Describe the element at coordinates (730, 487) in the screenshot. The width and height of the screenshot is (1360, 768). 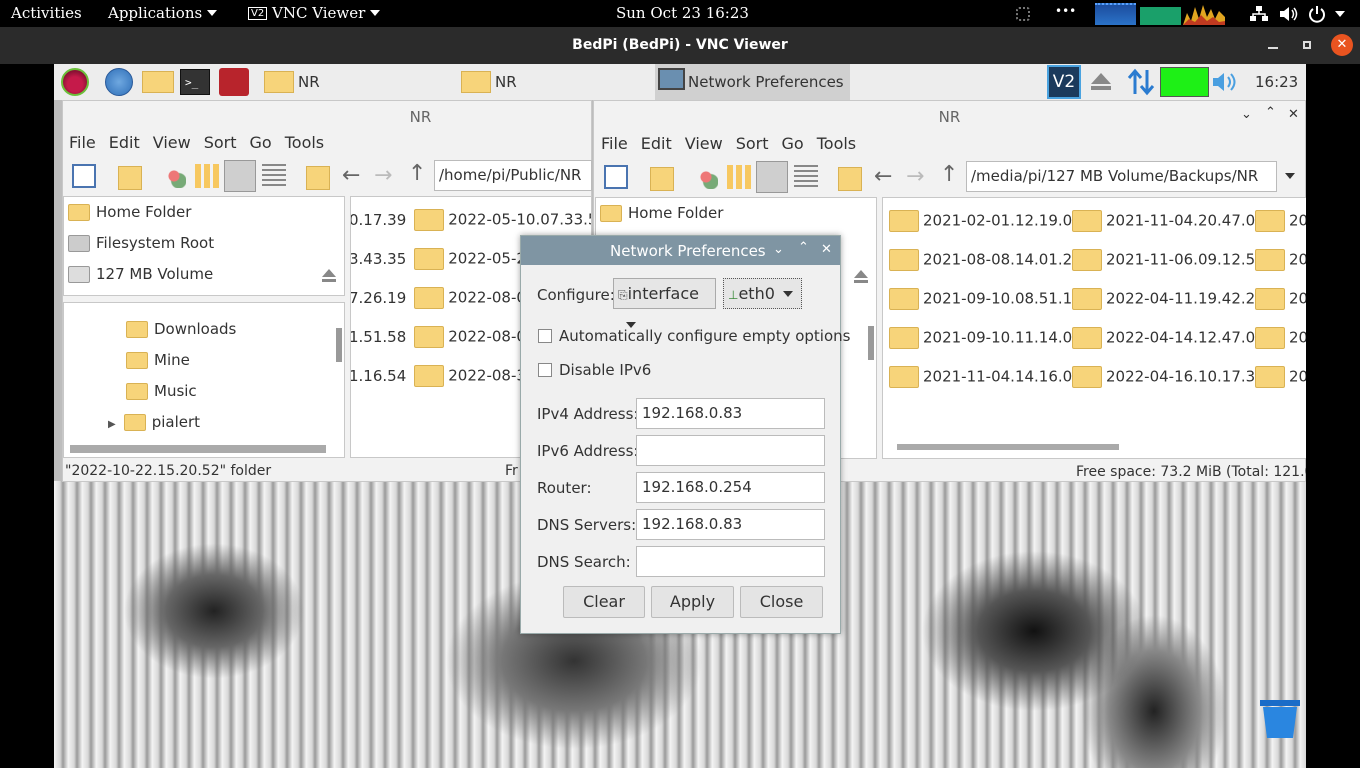
I see `router-input: 192.168.0.254` at that location.